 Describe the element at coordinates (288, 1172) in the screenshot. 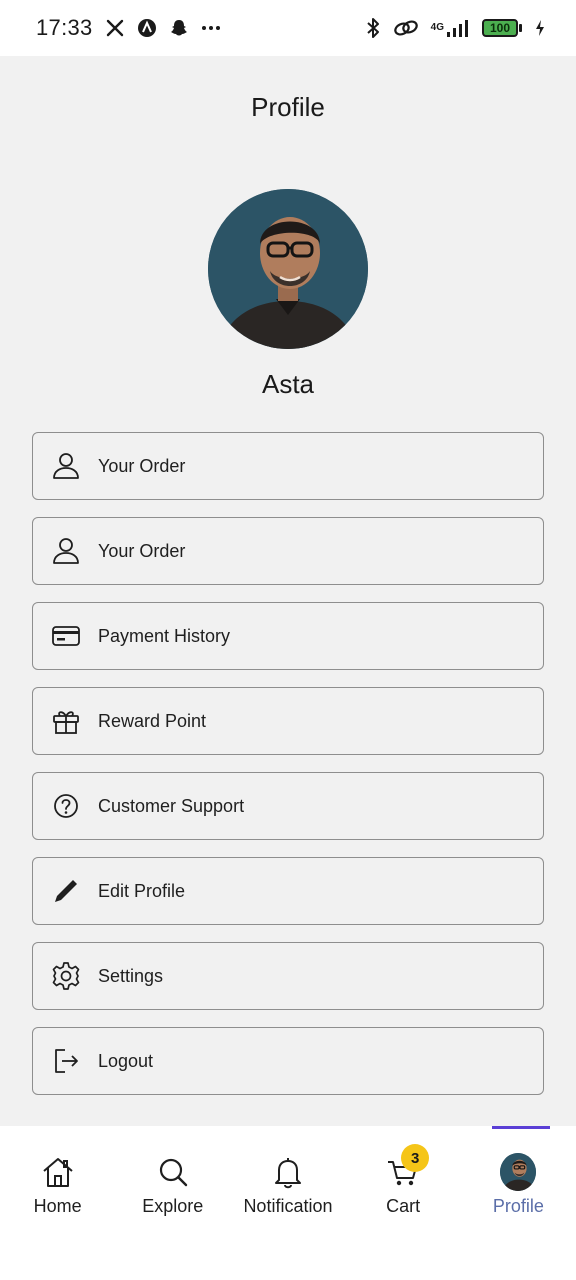

I see `bell-icon` at that location.